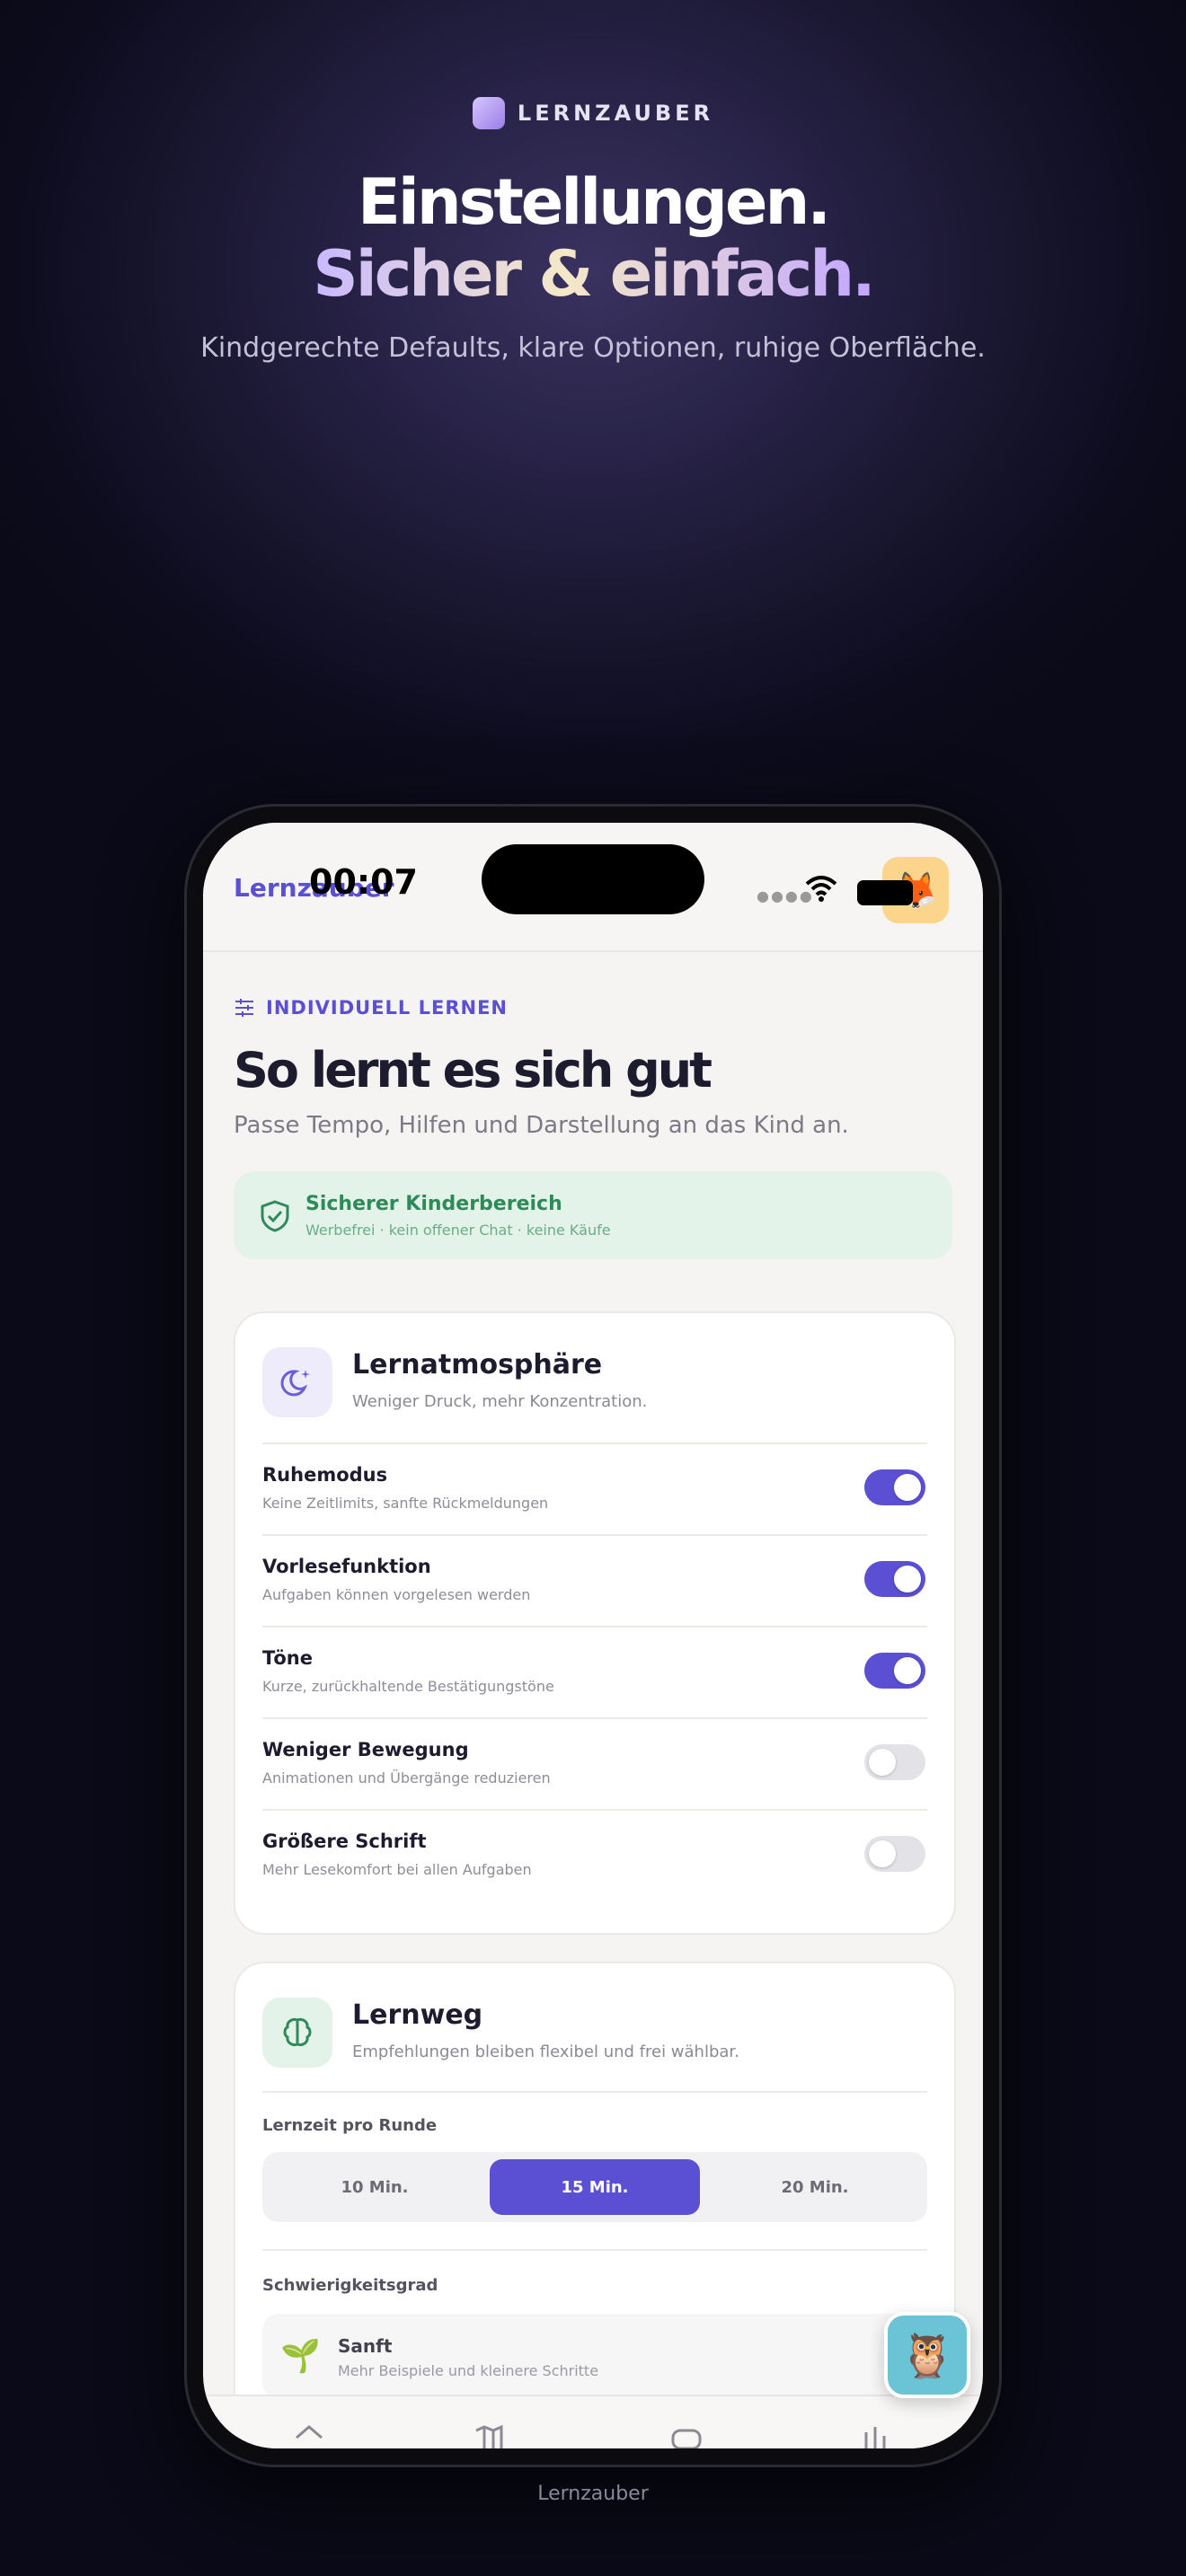 This screenshot has width=1186, height=2576. I want to click on hero-title-line1: Einstellungen., so click(594, 202).